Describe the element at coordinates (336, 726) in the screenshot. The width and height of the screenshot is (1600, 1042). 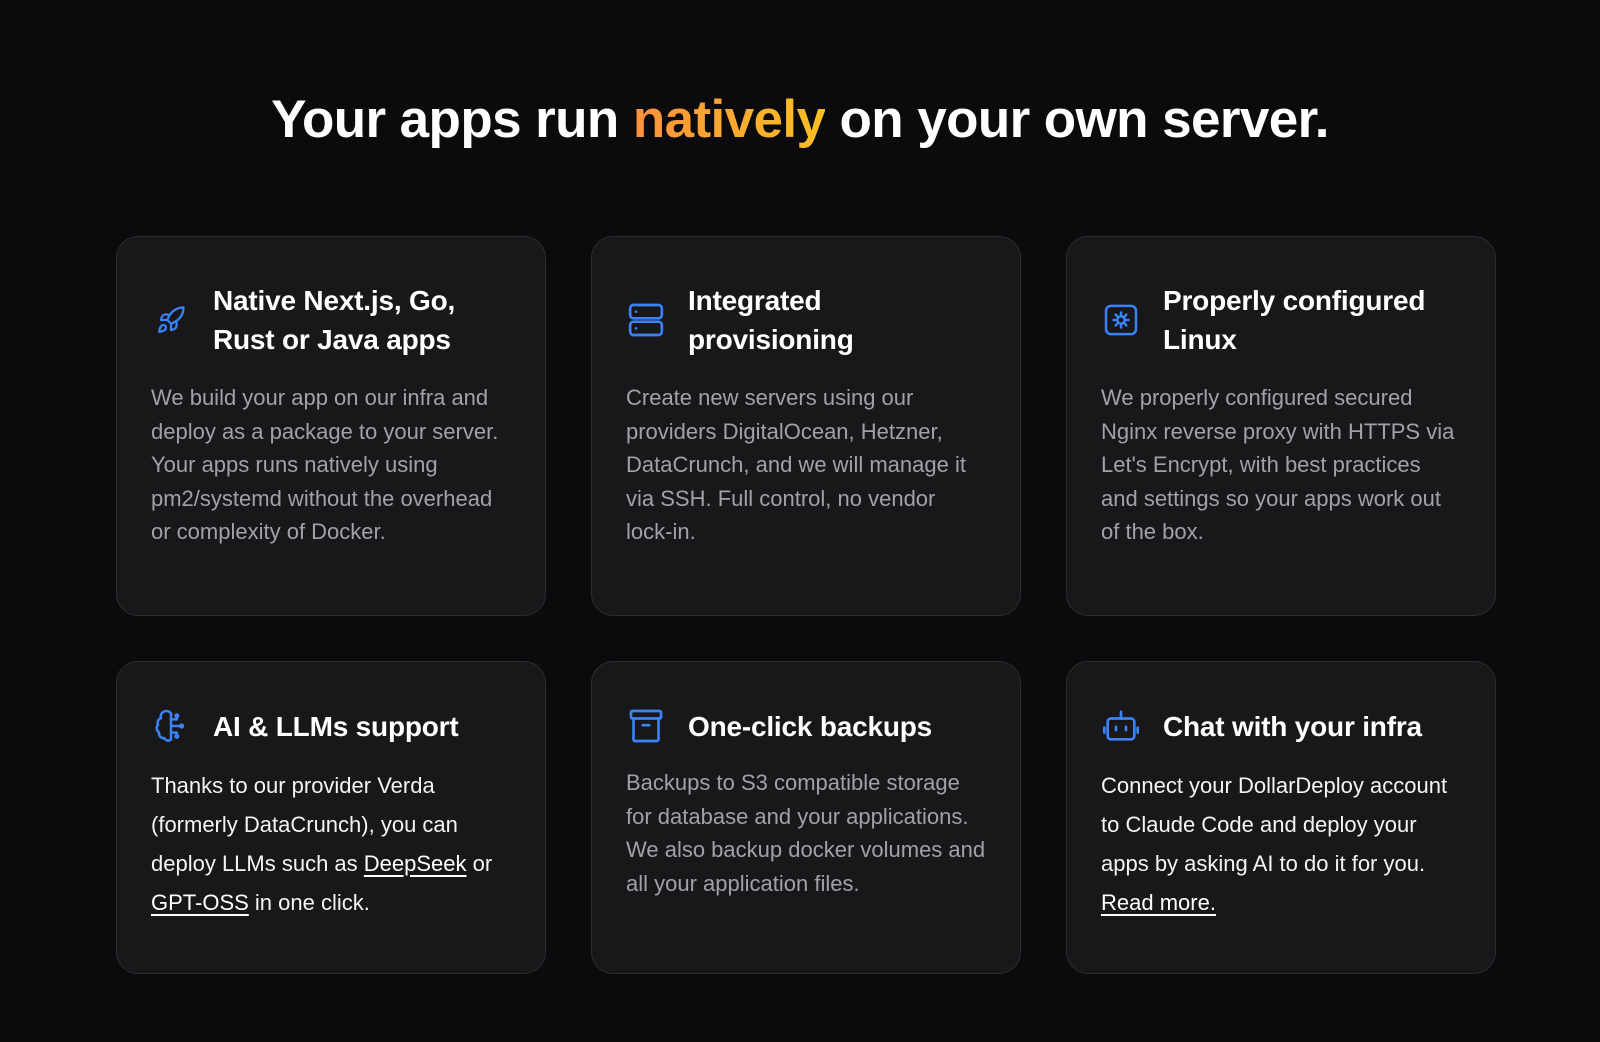
I see `card-title: AI & LLMs support` at that location.